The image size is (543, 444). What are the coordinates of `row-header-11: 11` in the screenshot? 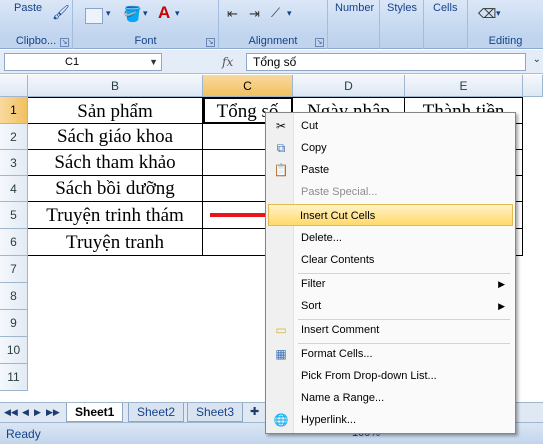 It's located at (14, 377).